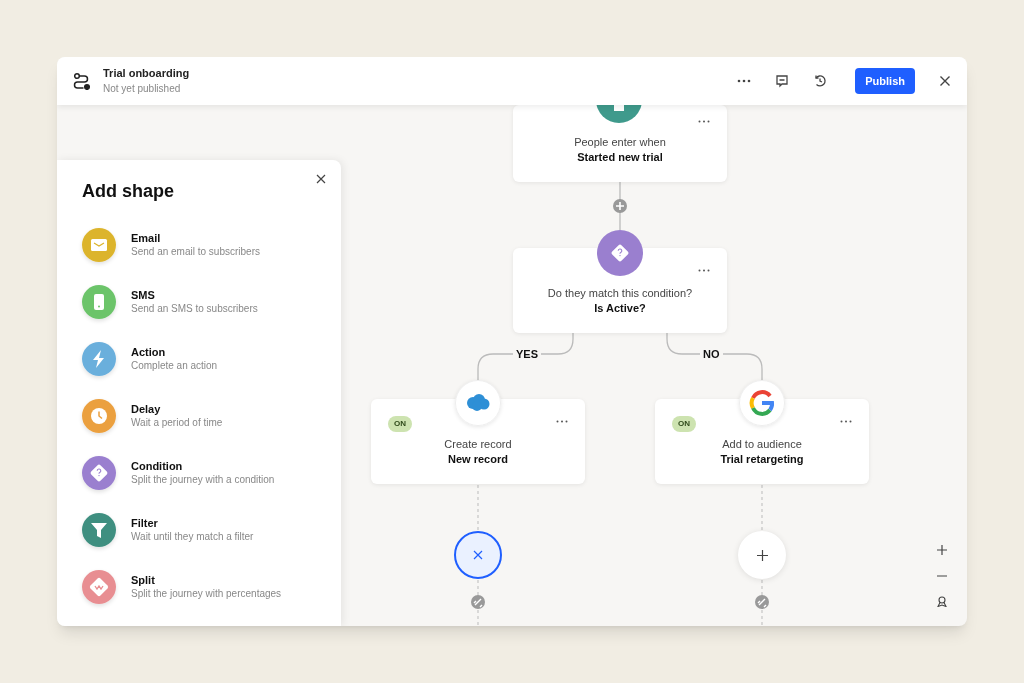 This screenshot has width=1024, height=683. What do you see at coordinates (195, 237) in the screenshot?
I see `shape-name: Email` at bounding box center [195, 237].